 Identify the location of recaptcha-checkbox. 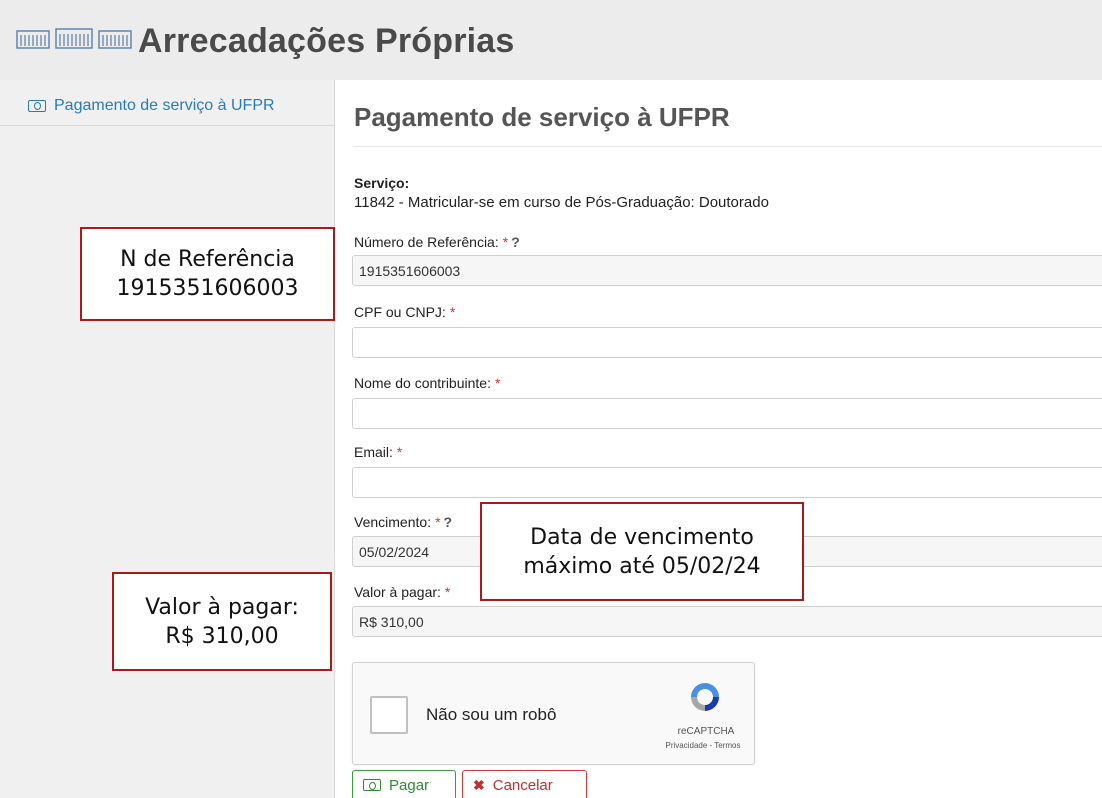
(389, 715).